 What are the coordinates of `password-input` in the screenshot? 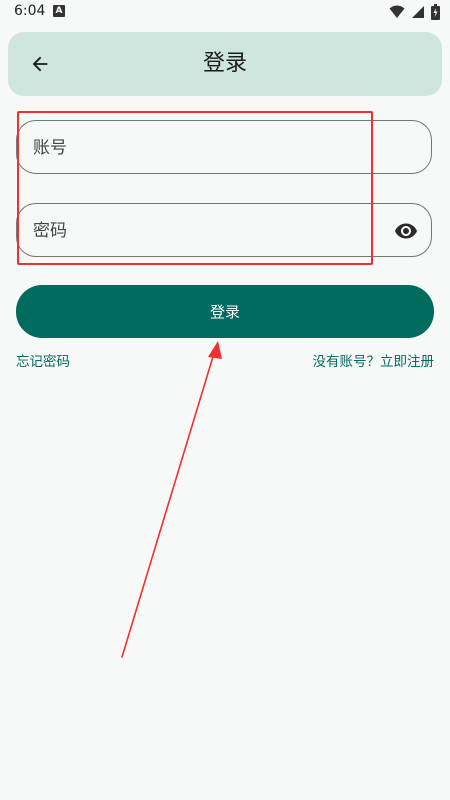 It's located at (213, 231).